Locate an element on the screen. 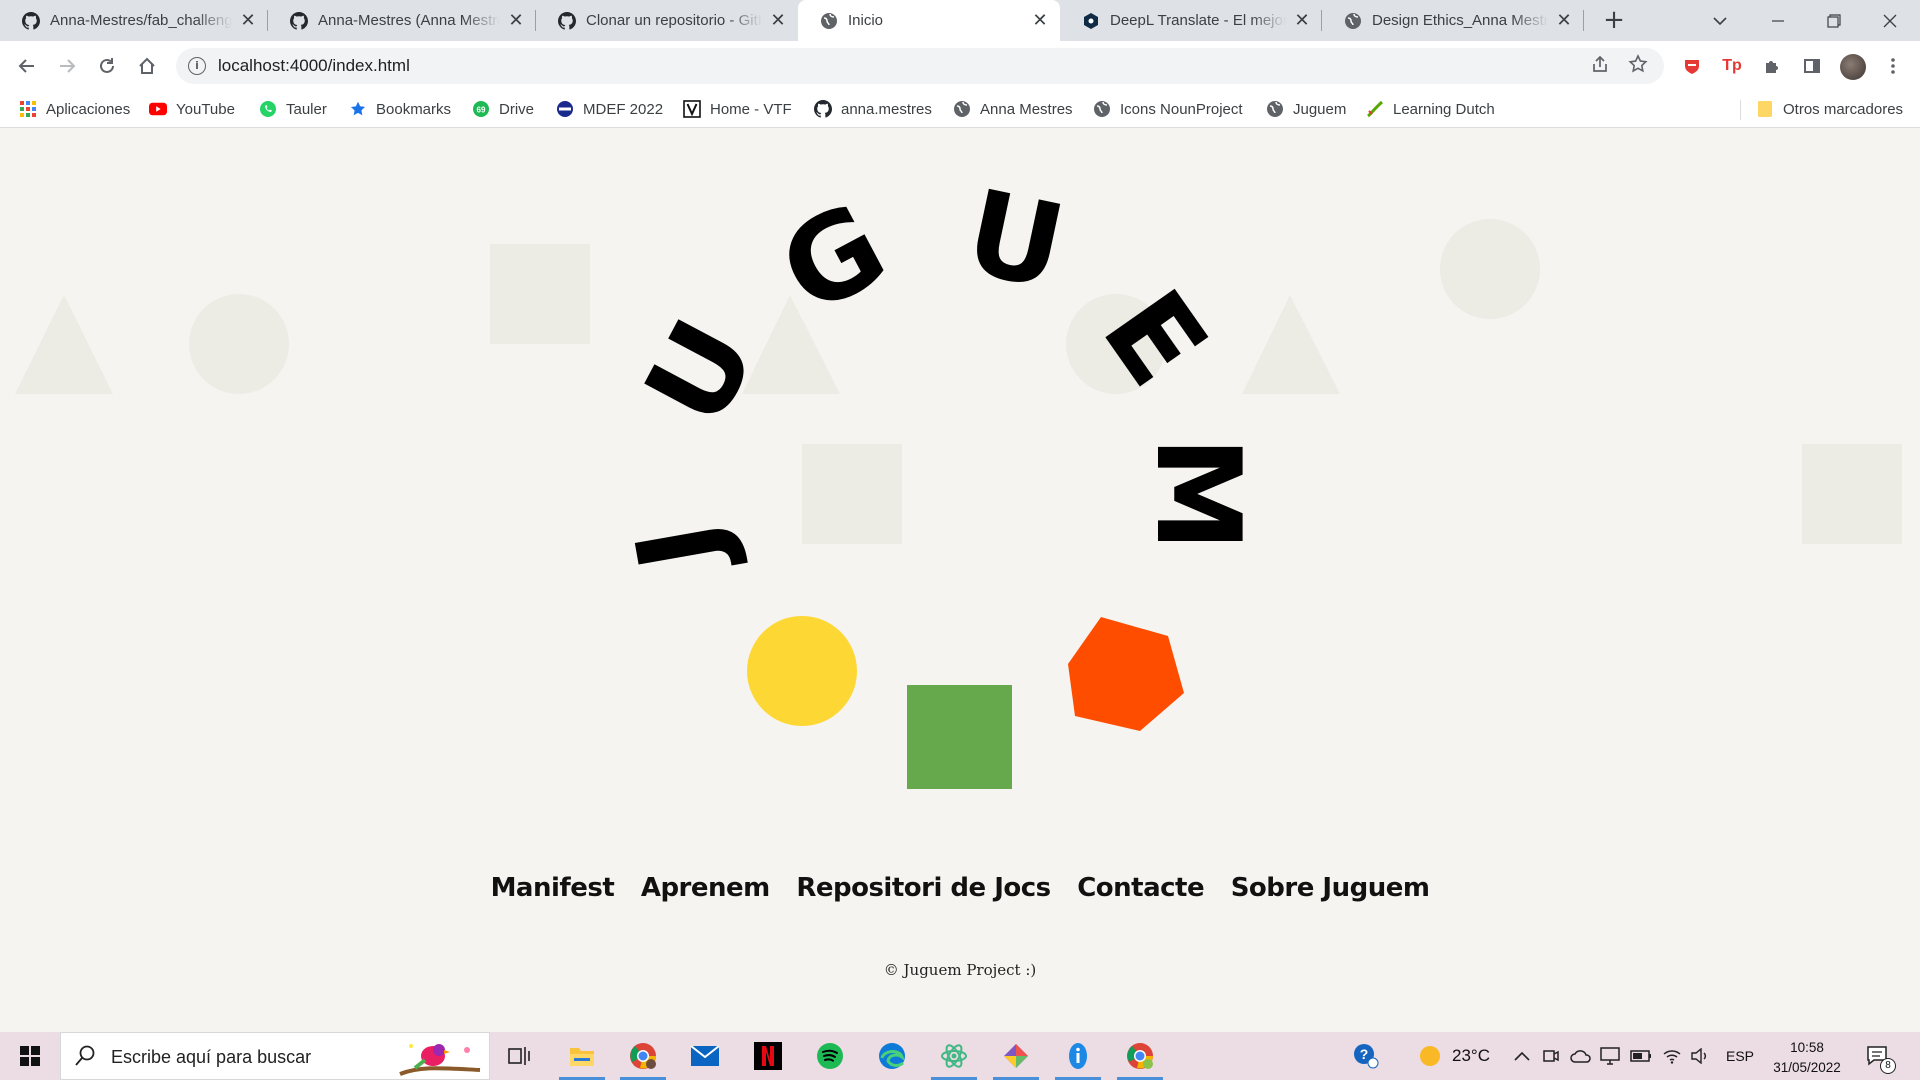 This screenshot has height=1080, width=1920. help-tray-icon: ? is located at coordinates (1366, 1056).